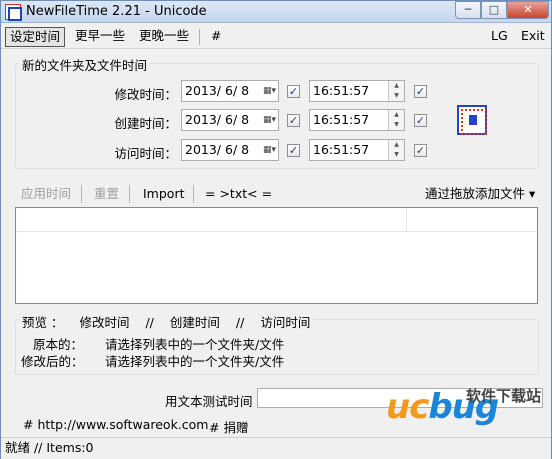 The image size is (552, 459). What do you see at coordinates (100, 37) in the screenshot?
I see `menu-earlier: 更早一些` at bounding box center [100, 37].